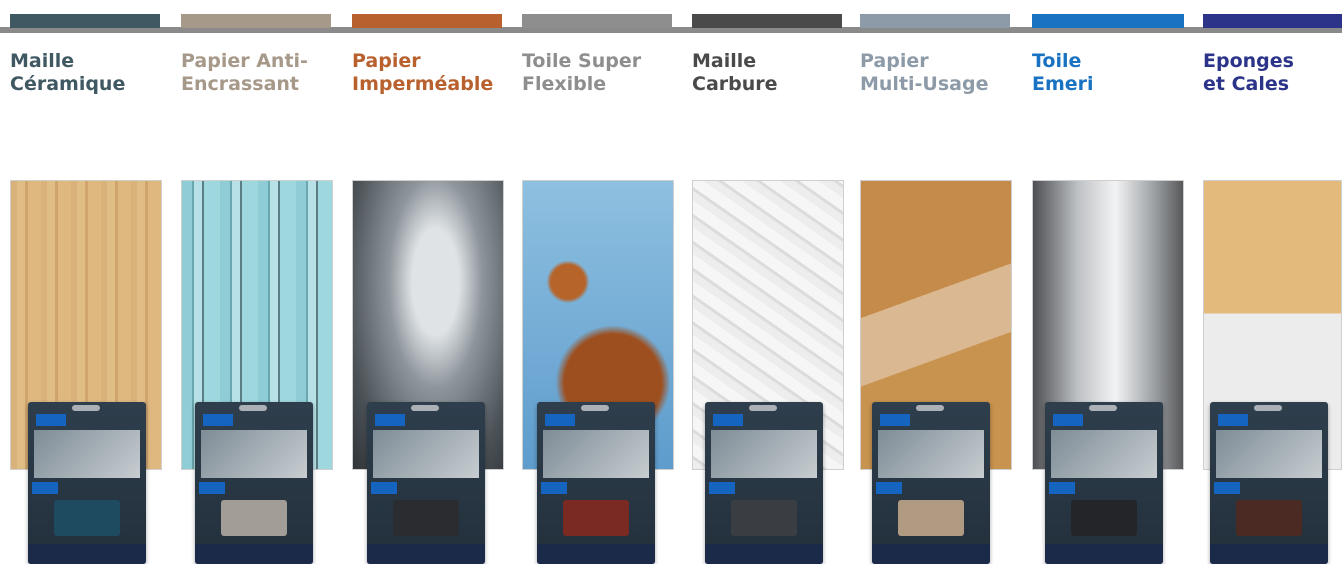  Describe the element at coordinates (735, 73) in the screenshot. I see `category-title: Maille Carbure` at that location.